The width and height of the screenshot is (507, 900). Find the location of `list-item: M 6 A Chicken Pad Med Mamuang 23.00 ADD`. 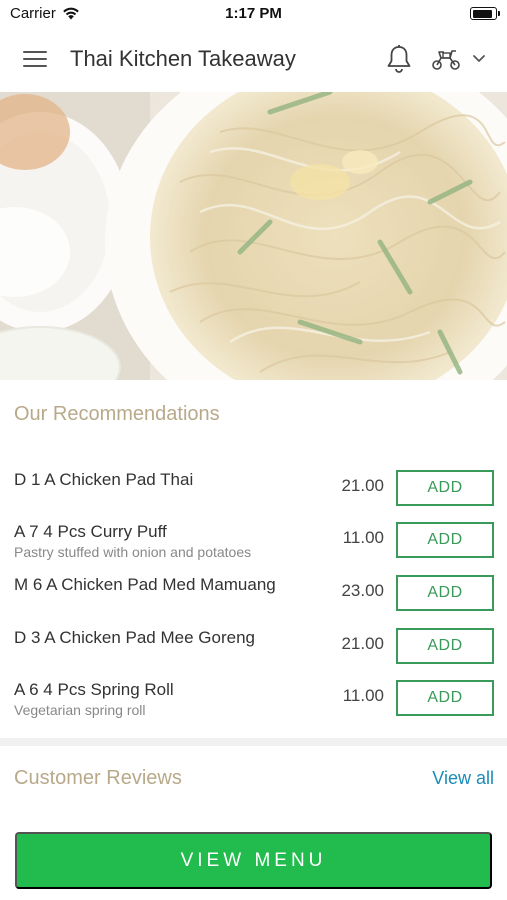

list-item: M 6 A Chicken Pad Med Mamuang 23.00 ADD is located at coordinates (253, 601).